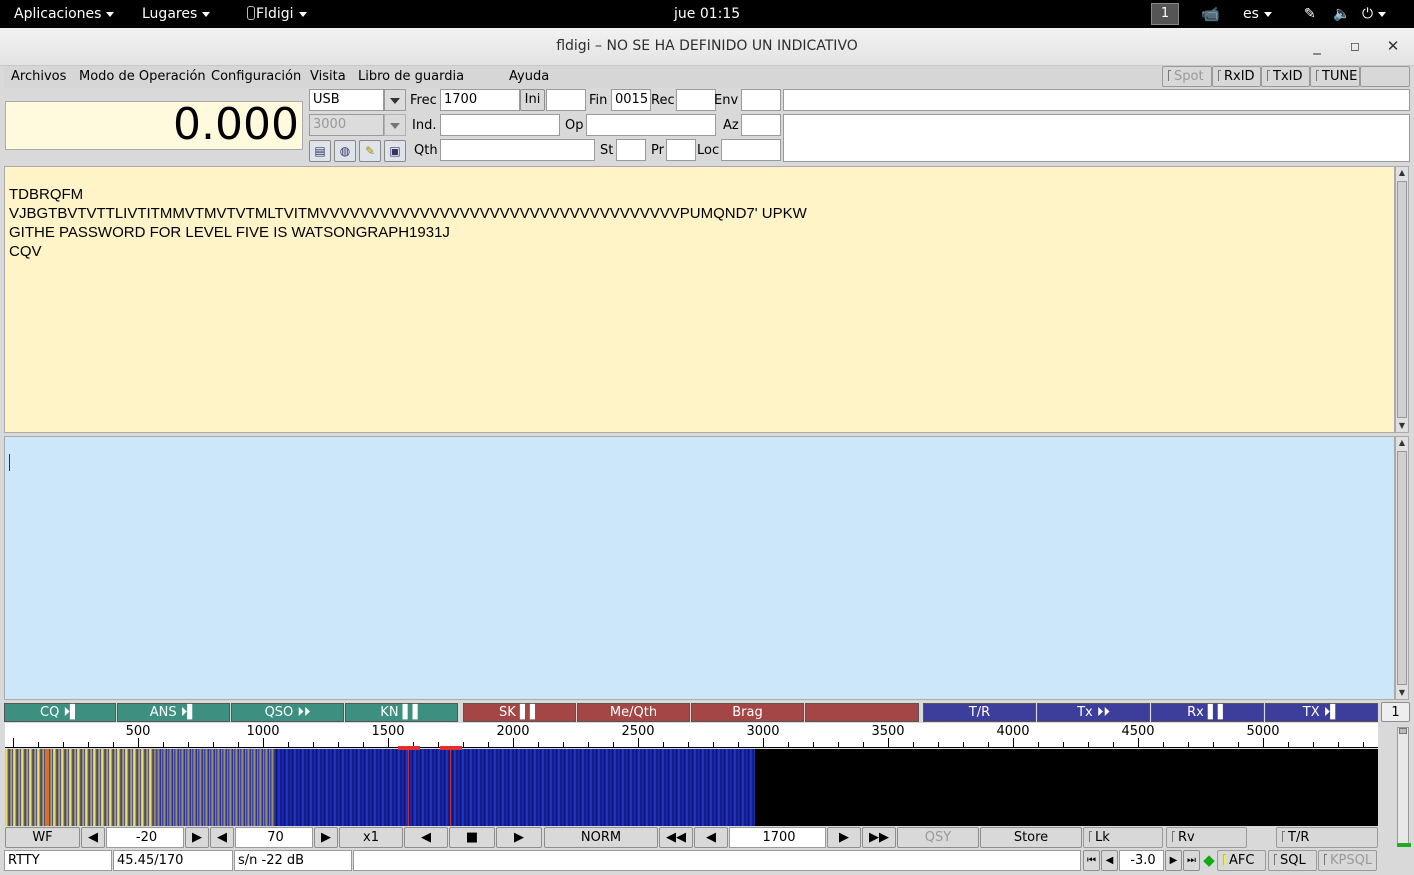  Describe the element at coordinates (747, 712) in the screenshot. I see `macro-brag-button: Brag` at that location.